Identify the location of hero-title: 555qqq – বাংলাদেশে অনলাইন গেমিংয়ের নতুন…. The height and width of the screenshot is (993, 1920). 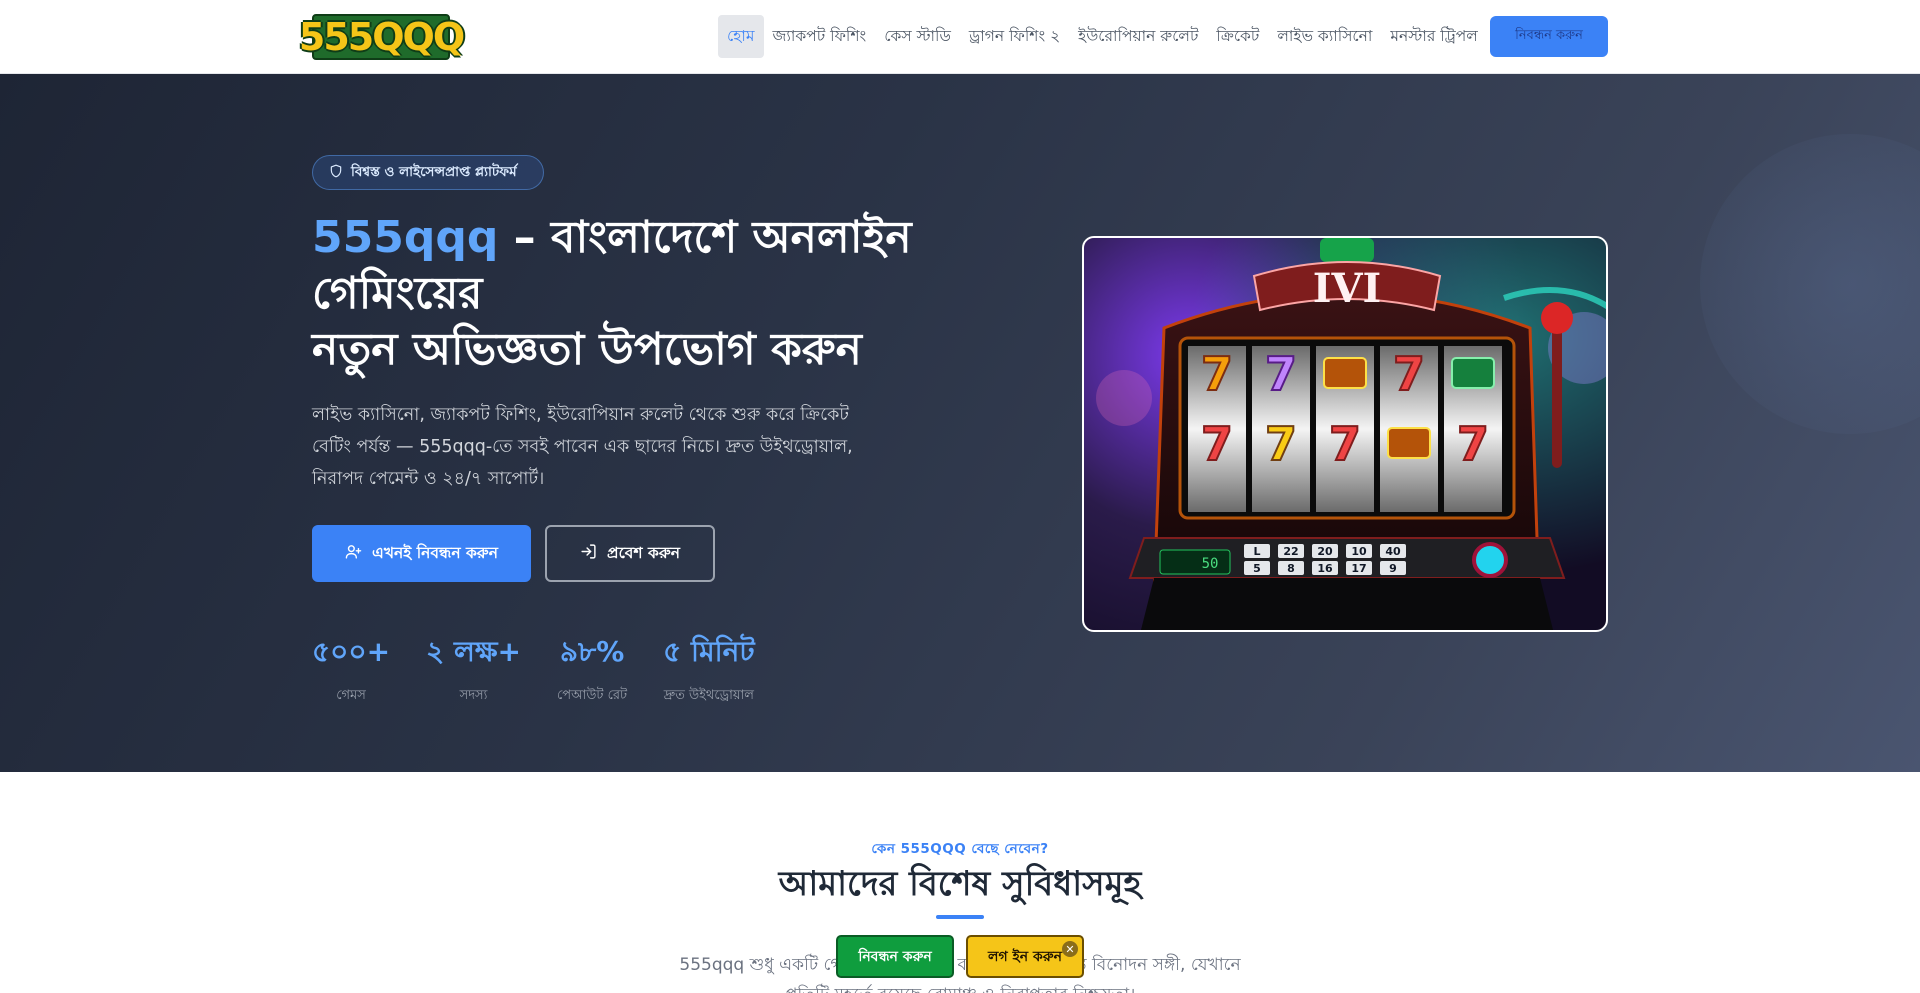
(622, 294).